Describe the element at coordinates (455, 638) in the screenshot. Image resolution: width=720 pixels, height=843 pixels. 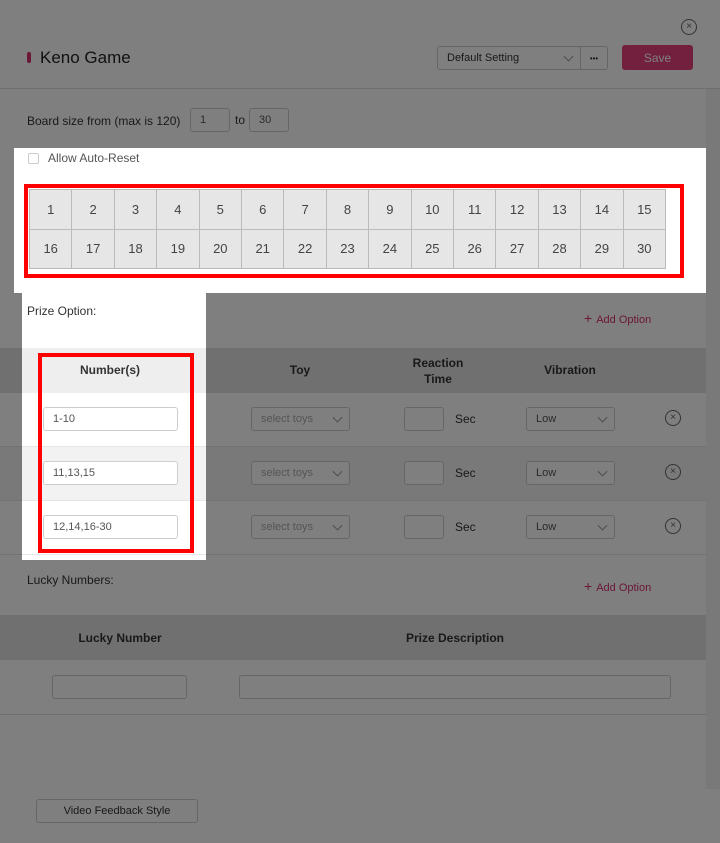
I see `col-prize-description: Prize Description` at that location.